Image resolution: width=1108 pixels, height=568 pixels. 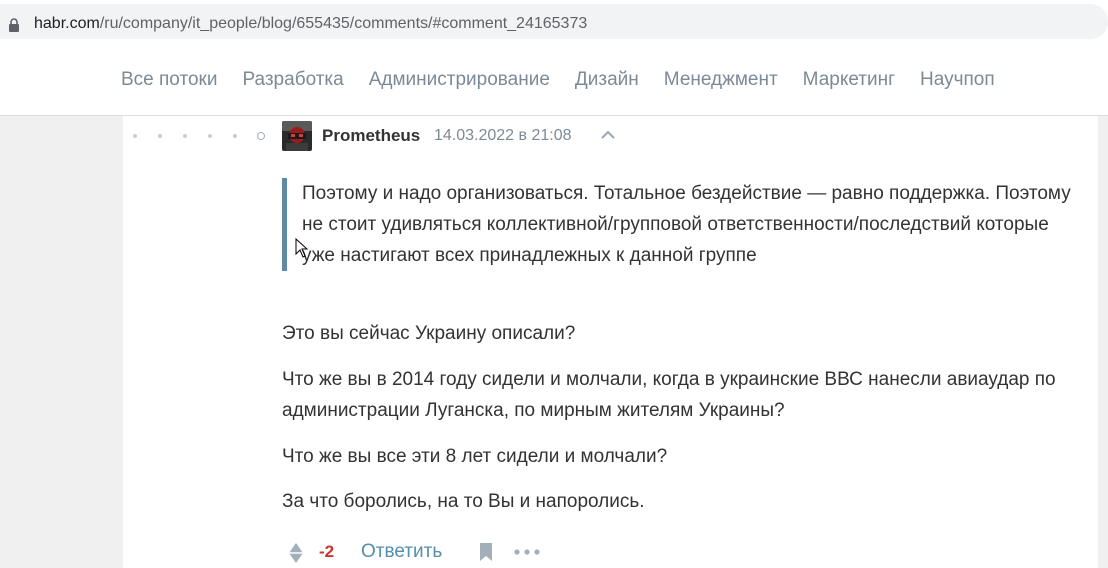 What do you see at coordinates (721, 80) in the screenshot?
I see `nav-item-management: Менеджмент` at bounding box center [721, 80].